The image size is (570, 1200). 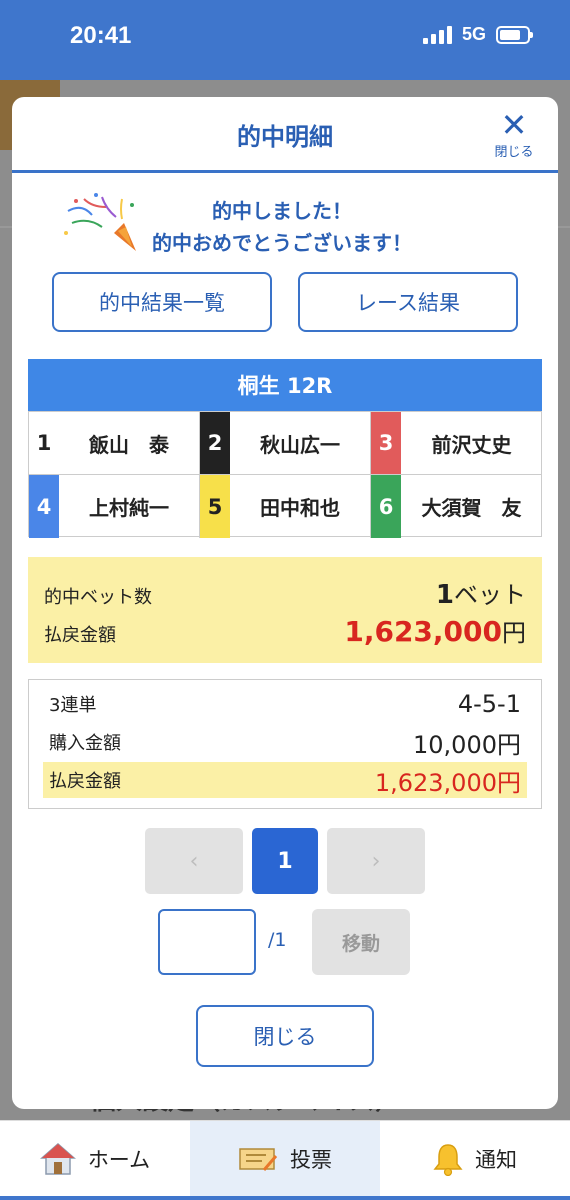 I want to click on detail-payout-value: 1,623,000円, so click(x=447, y=782).